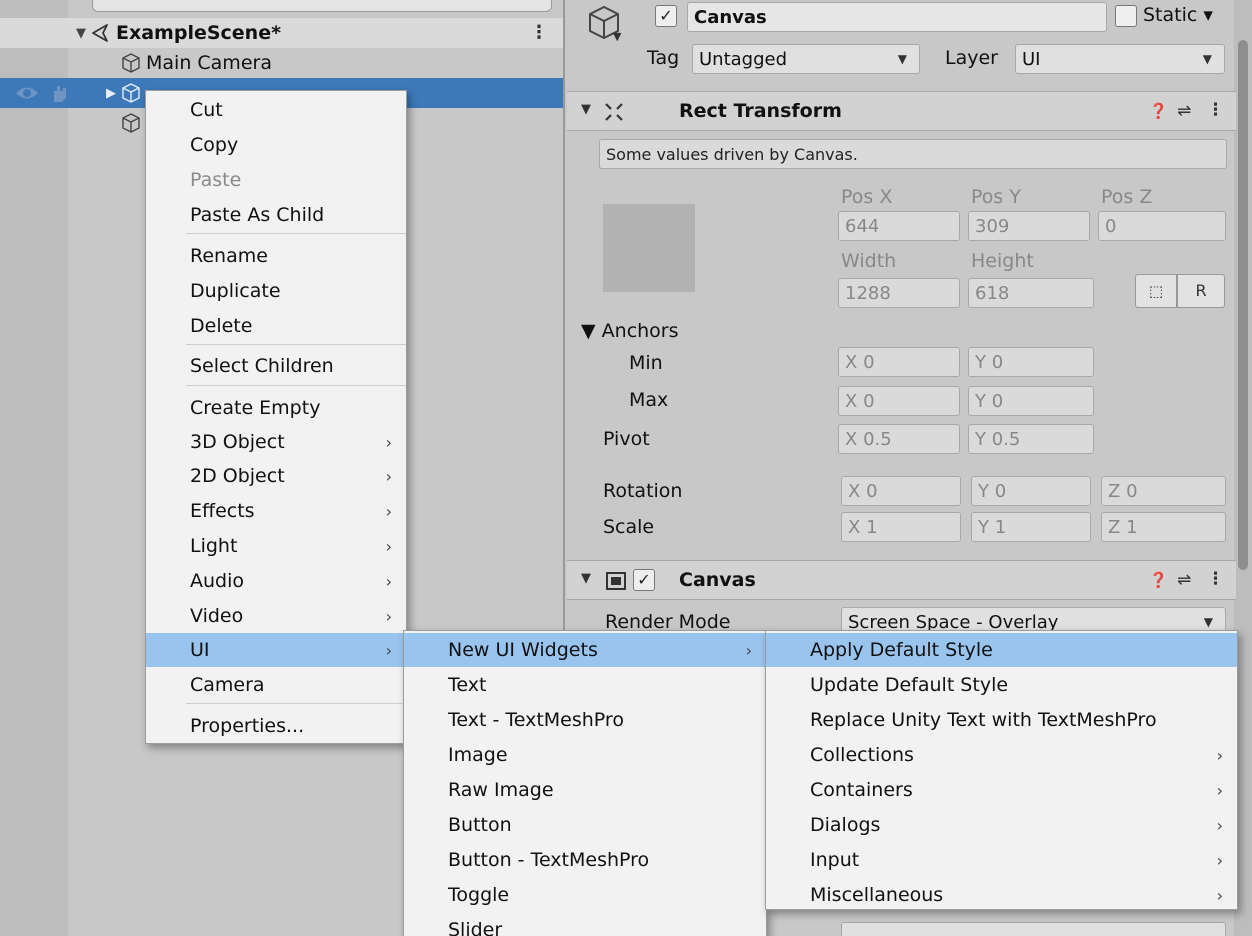 The image size is (1252, 936). Describe the element at coordinates (1031, 401) in the screenshot. I see `anchor-max-y-field: Y 0` at that location.